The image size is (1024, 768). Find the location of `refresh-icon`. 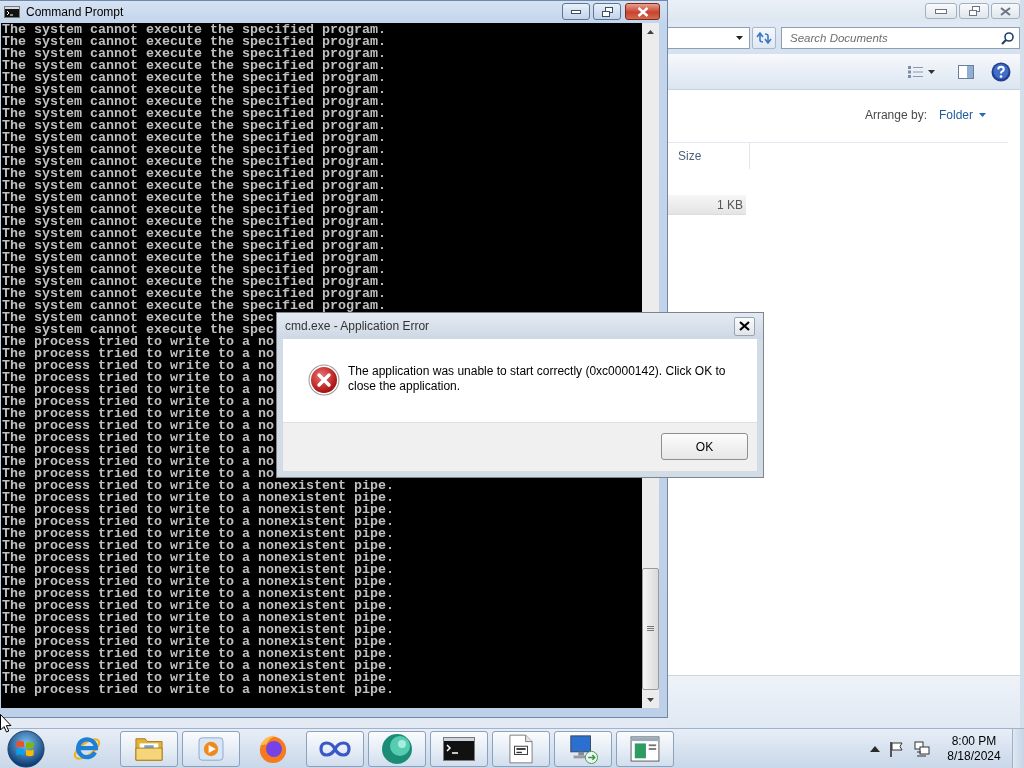

refresh-icon is located at coordinates (764, 38).